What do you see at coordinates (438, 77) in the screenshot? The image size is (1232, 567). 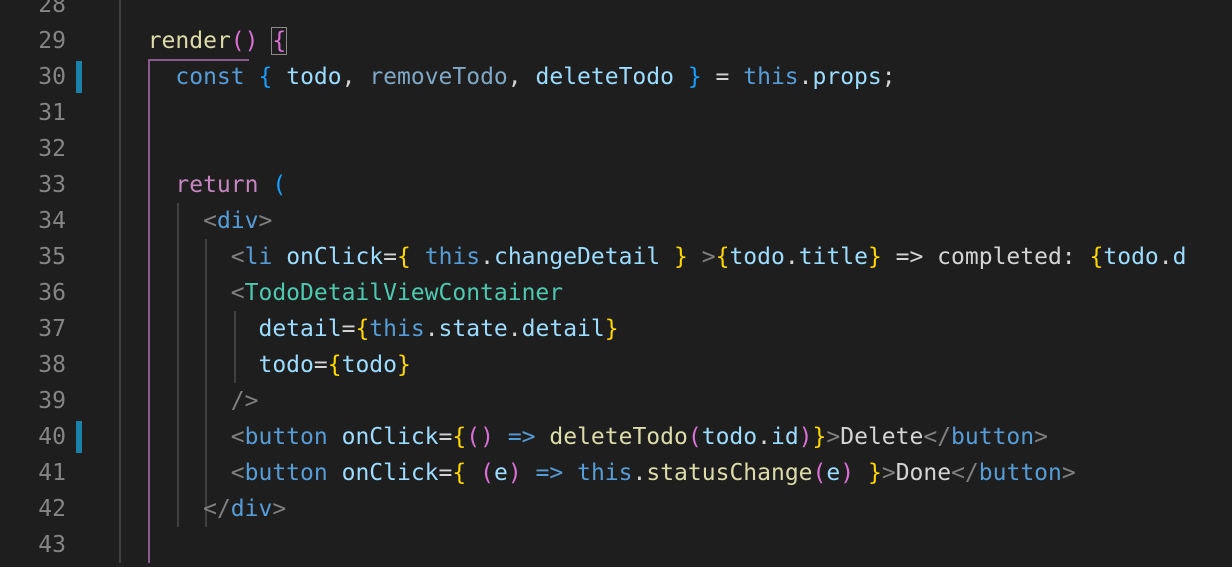 I see `code-token: removeTodo` at bounding box center [438, 77].